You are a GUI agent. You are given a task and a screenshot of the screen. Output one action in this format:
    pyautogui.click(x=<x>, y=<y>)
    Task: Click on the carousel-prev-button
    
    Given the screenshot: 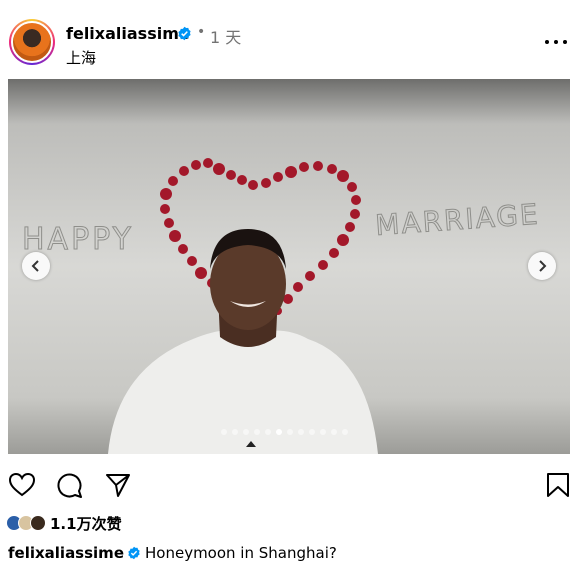 What is the action you would take?
    pyautogui.click(x=36, y=266)
    